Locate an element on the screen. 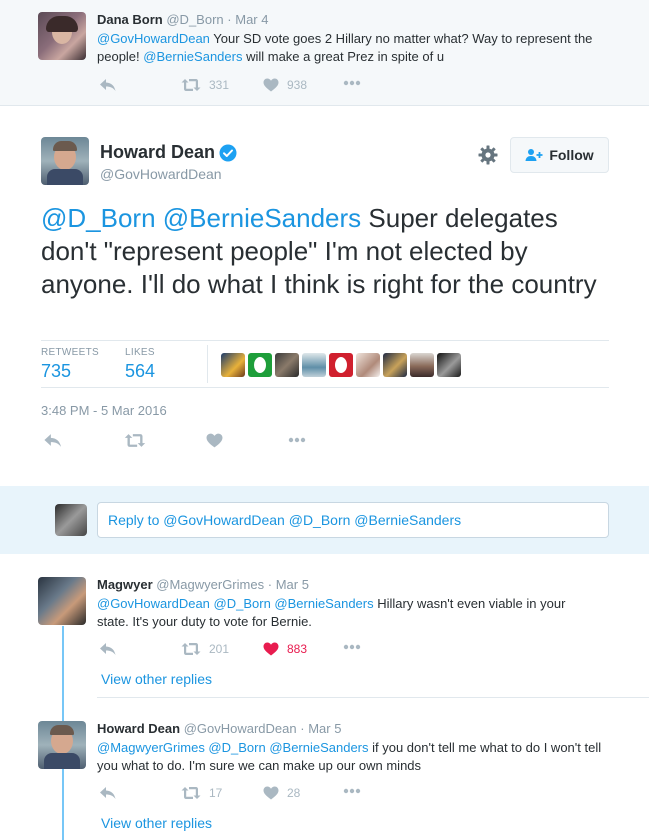 The width and height of the screenshot is (649, 840). retweet-button: 17 is located at coordinates (201, 793).